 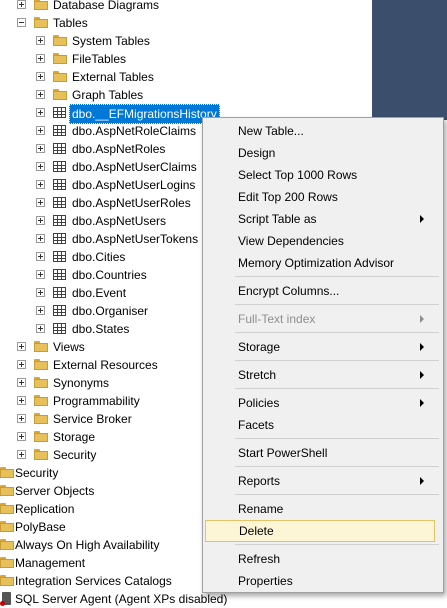 I want to click on tree-item-label: dbo.AspNetUserTokens, so click(x=135, y=239).